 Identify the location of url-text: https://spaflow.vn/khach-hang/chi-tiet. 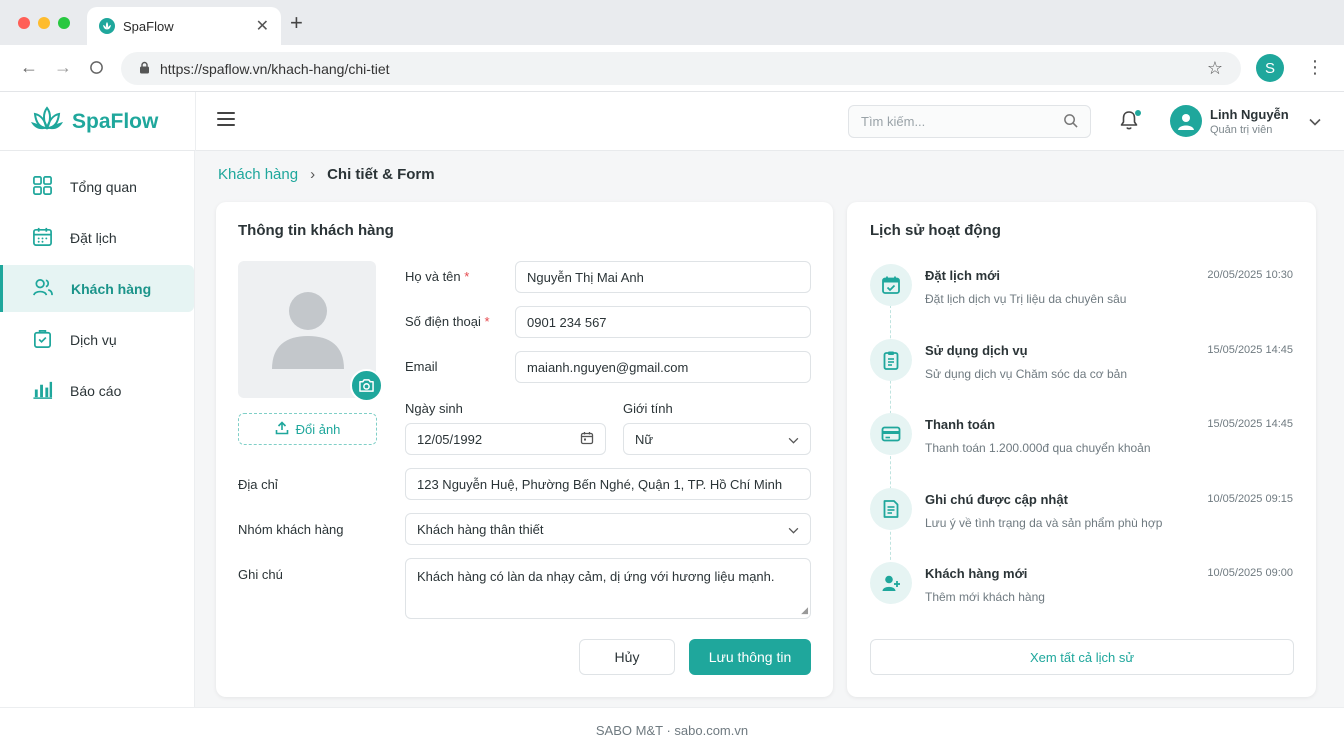
(275, 68).